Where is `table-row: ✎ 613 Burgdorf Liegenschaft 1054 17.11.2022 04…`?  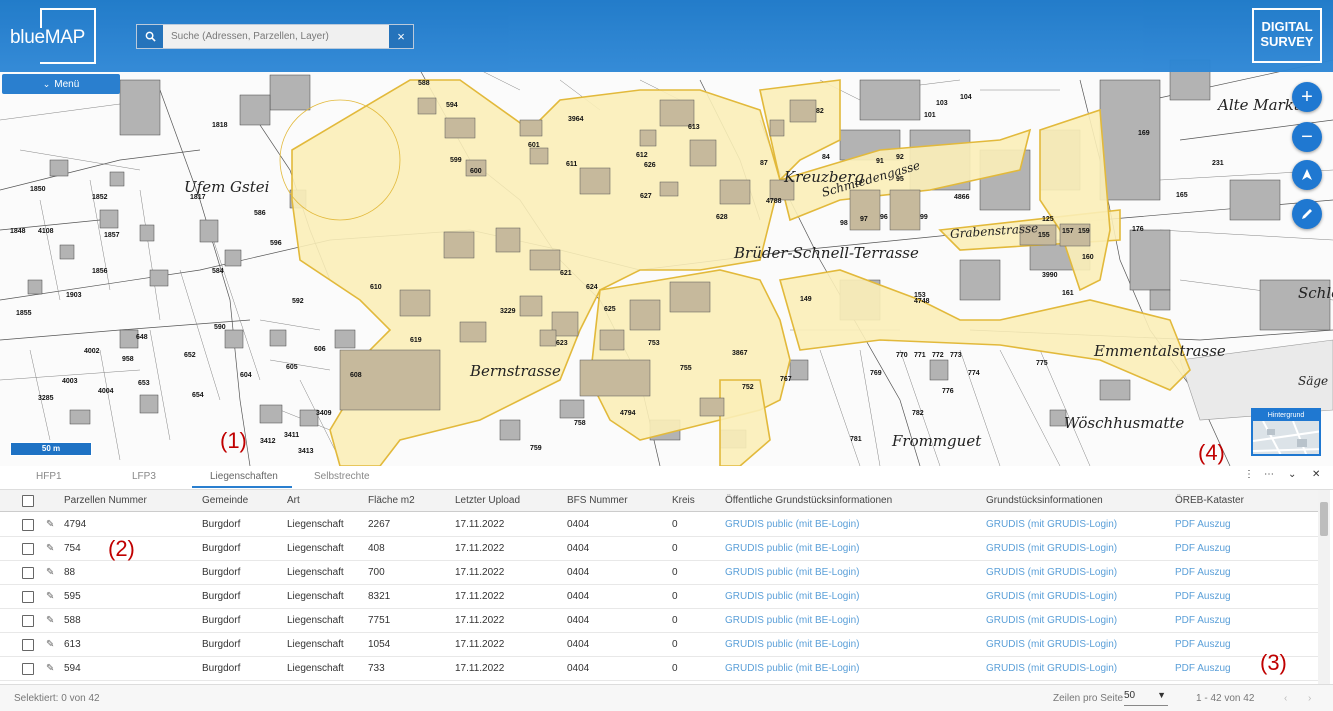
table-row: ✎ 613 Burgdorf Liegenschaft 1054 17.11.2022 04… is located at coordinates (659, 645).